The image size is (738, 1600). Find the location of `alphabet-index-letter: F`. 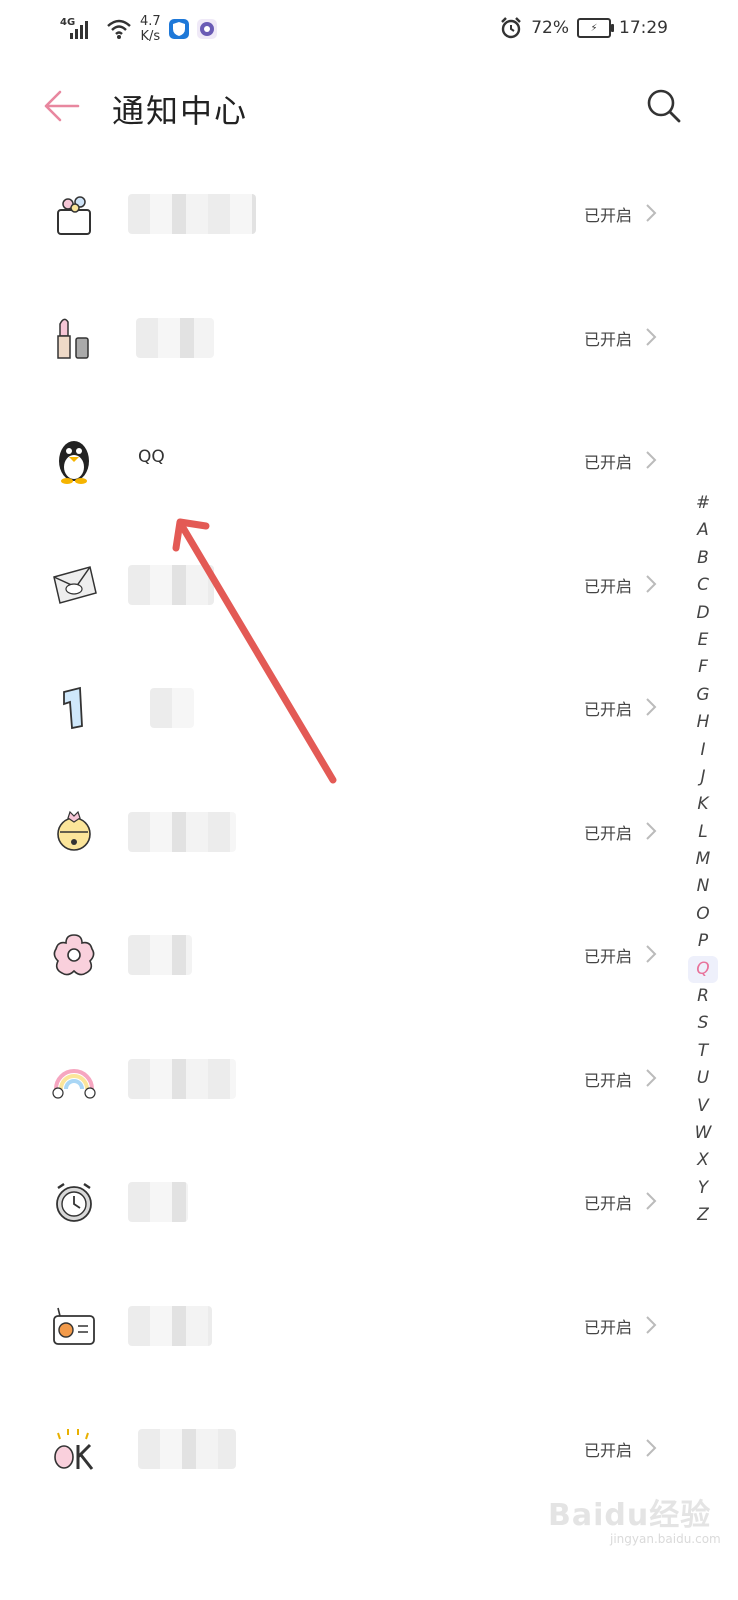

alphabet-index-letter: F is located at coordinates (703, 667).